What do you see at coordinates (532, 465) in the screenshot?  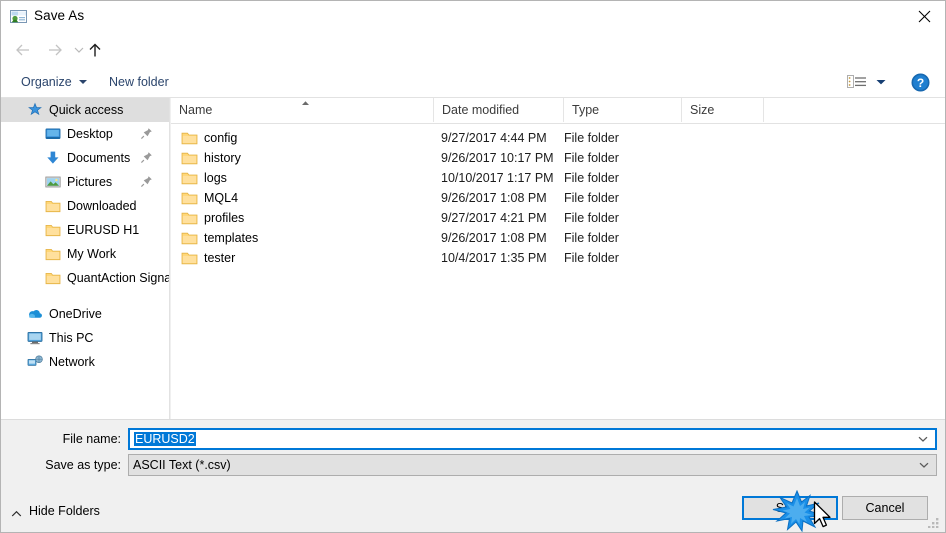 I see `save-as-type-select: ASCII Text (*.csv)` at bounding box center [532, 465].